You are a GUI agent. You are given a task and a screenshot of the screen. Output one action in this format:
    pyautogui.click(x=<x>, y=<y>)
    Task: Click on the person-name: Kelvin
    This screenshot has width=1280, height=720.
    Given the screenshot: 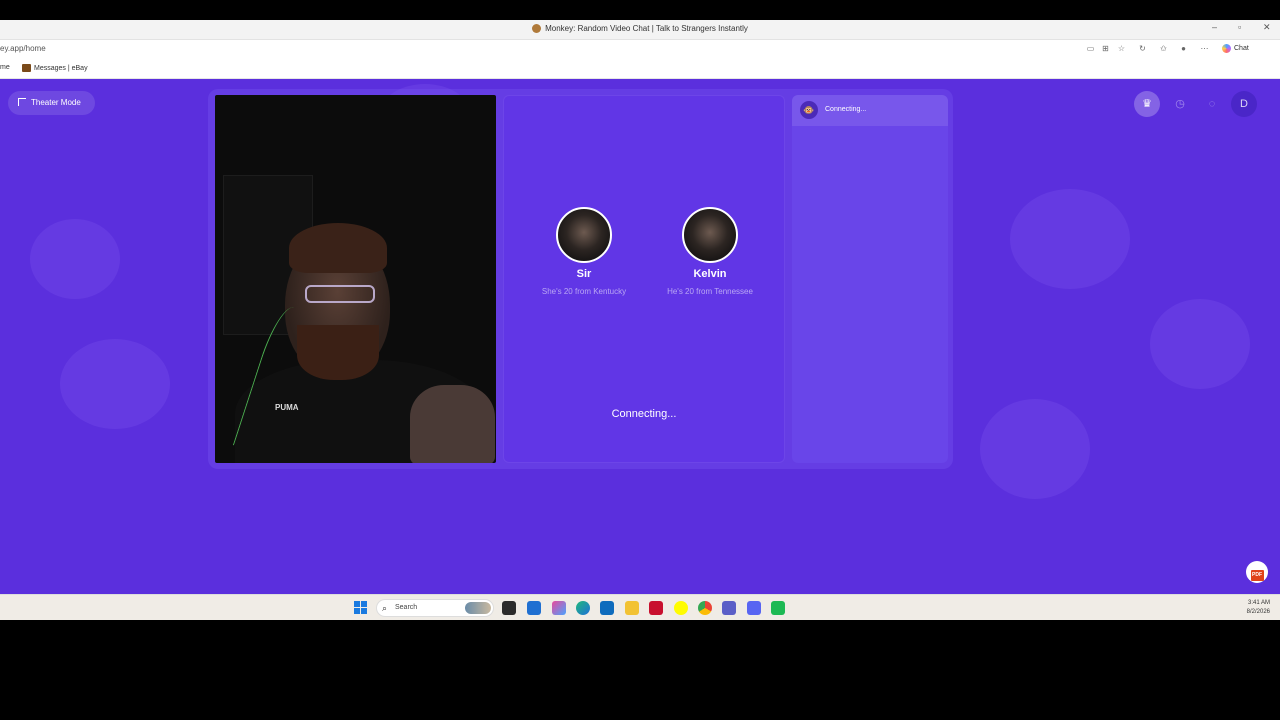 What is the action you would take?
    pyautogui.click(x=710, y=274)
    